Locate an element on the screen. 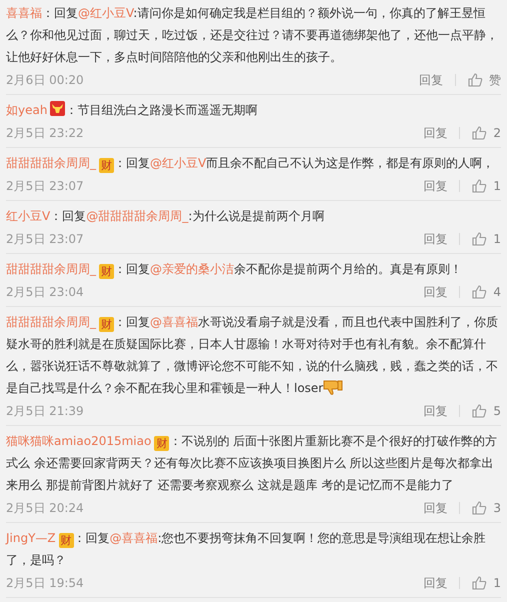 The image size is (507, 602). like-button: 3 is located at coordinates (486, 508).